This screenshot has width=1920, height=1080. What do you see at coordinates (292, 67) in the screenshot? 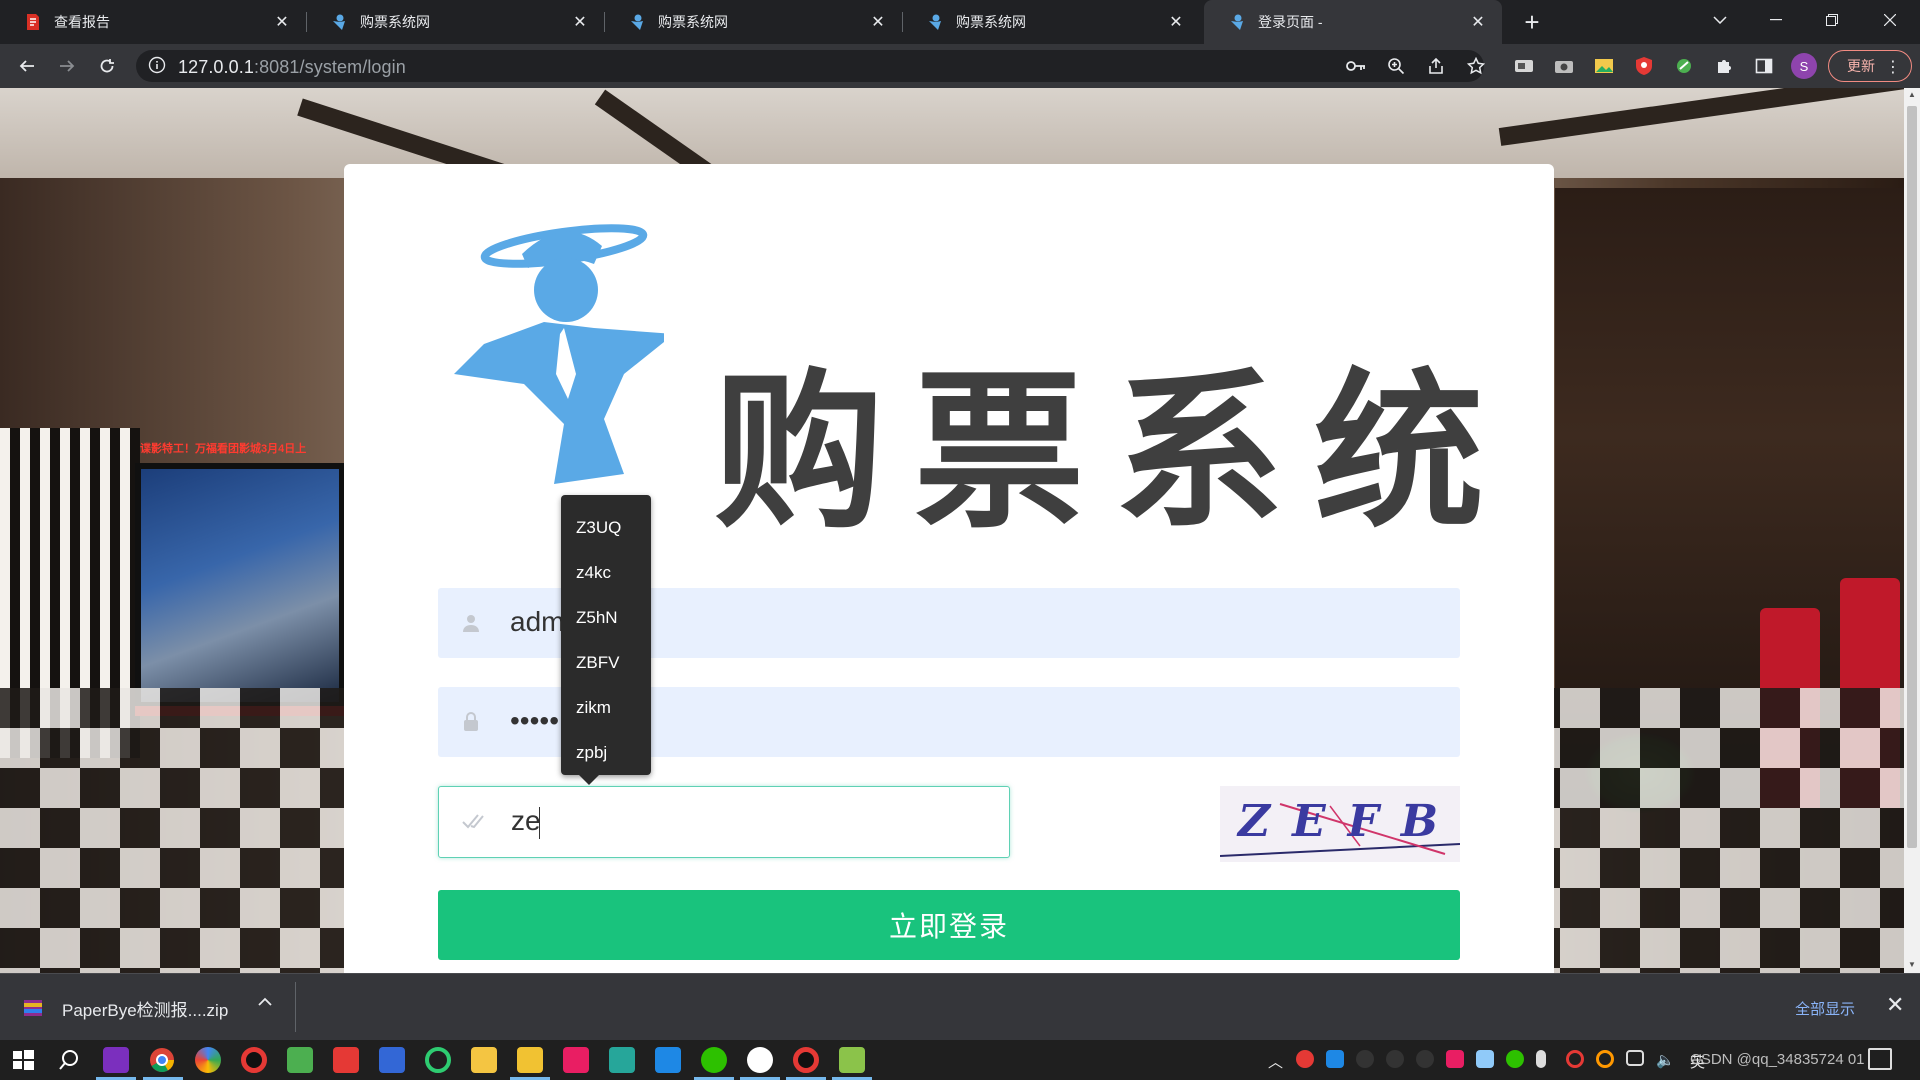
I see `url-text: 127.0.0.1:8081/system/login` at bounding box center [292, 67].